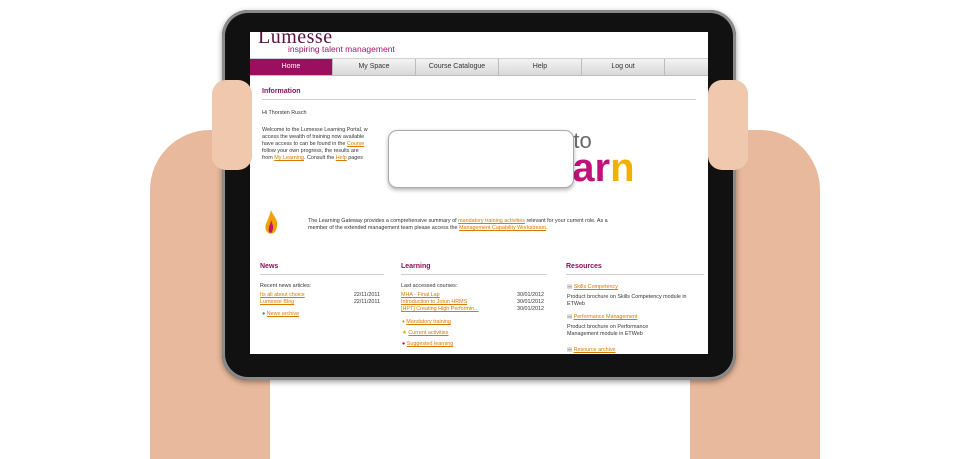 This screenshot has width=960, height=459. I want to click on resource-archive: ▤ Resource archive, so click(591, 350).